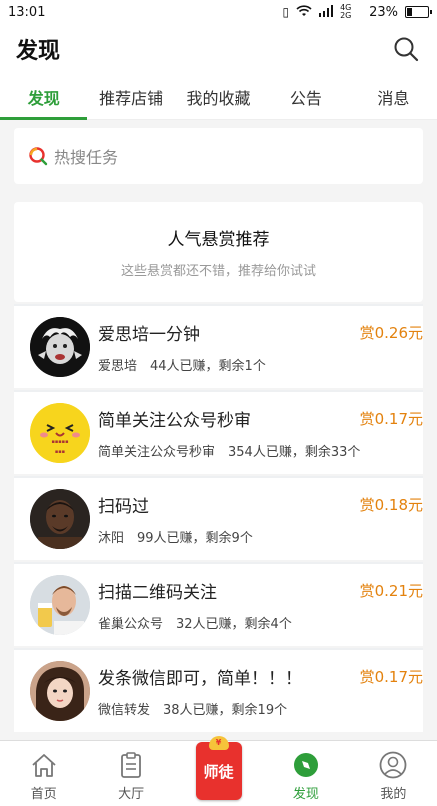  Describe the element at coordinates (38, 51) in the screenshot. I see `page-title: 发现` at that location.